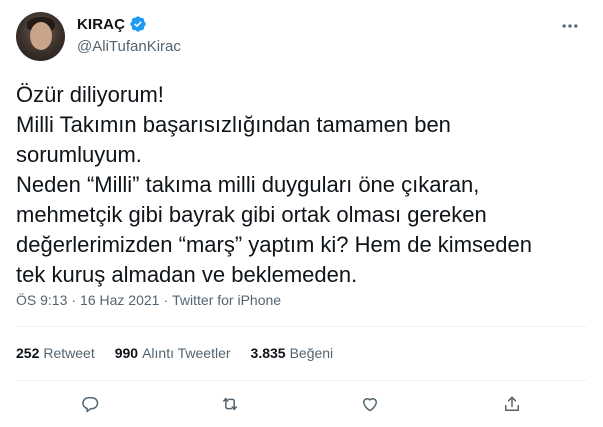  Describe the element at coordinates (79, 154) in the screenshot. I see `tweet-line: sorumluyum.` at that location.